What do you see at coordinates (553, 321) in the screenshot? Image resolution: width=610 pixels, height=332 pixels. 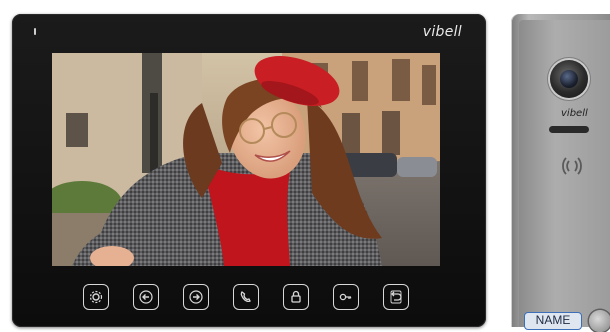 I see `name-plate: NAME` at bounding box center [553, 321].